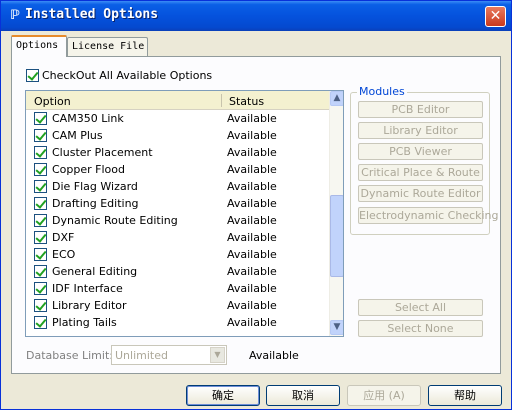 Image resolution: width=512 pixels, height=410 pixels. I want to click on list-item: Dynamic Route Editing Available, so click(177, 220).